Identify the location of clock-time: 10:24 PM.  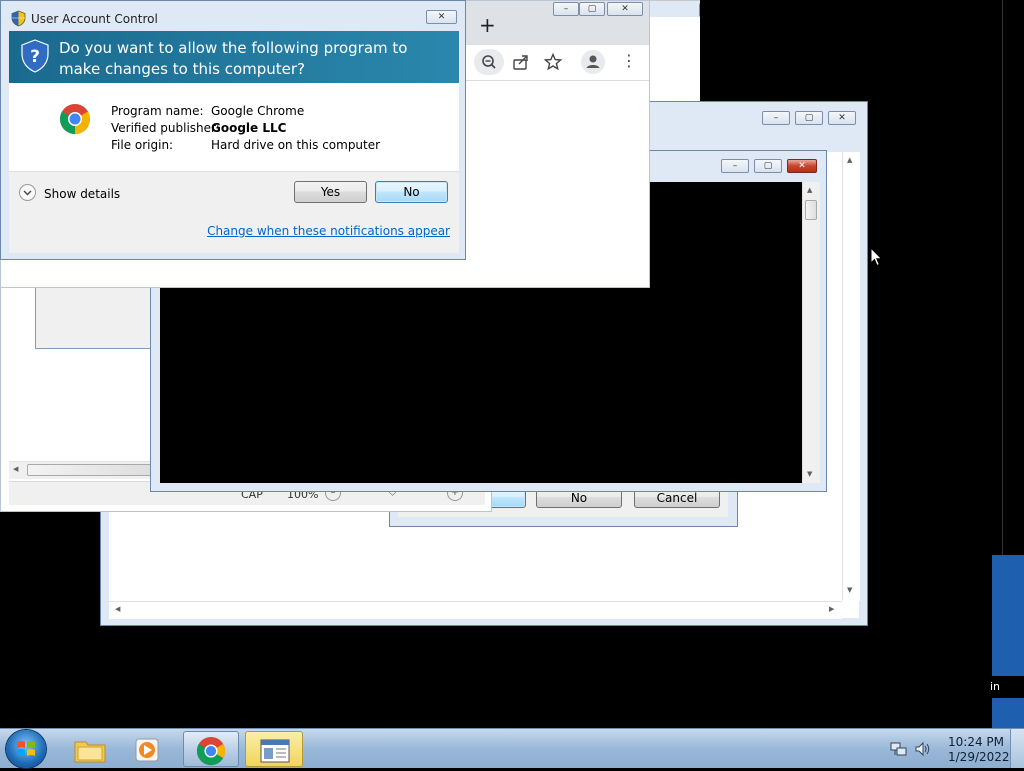
(976, 742).